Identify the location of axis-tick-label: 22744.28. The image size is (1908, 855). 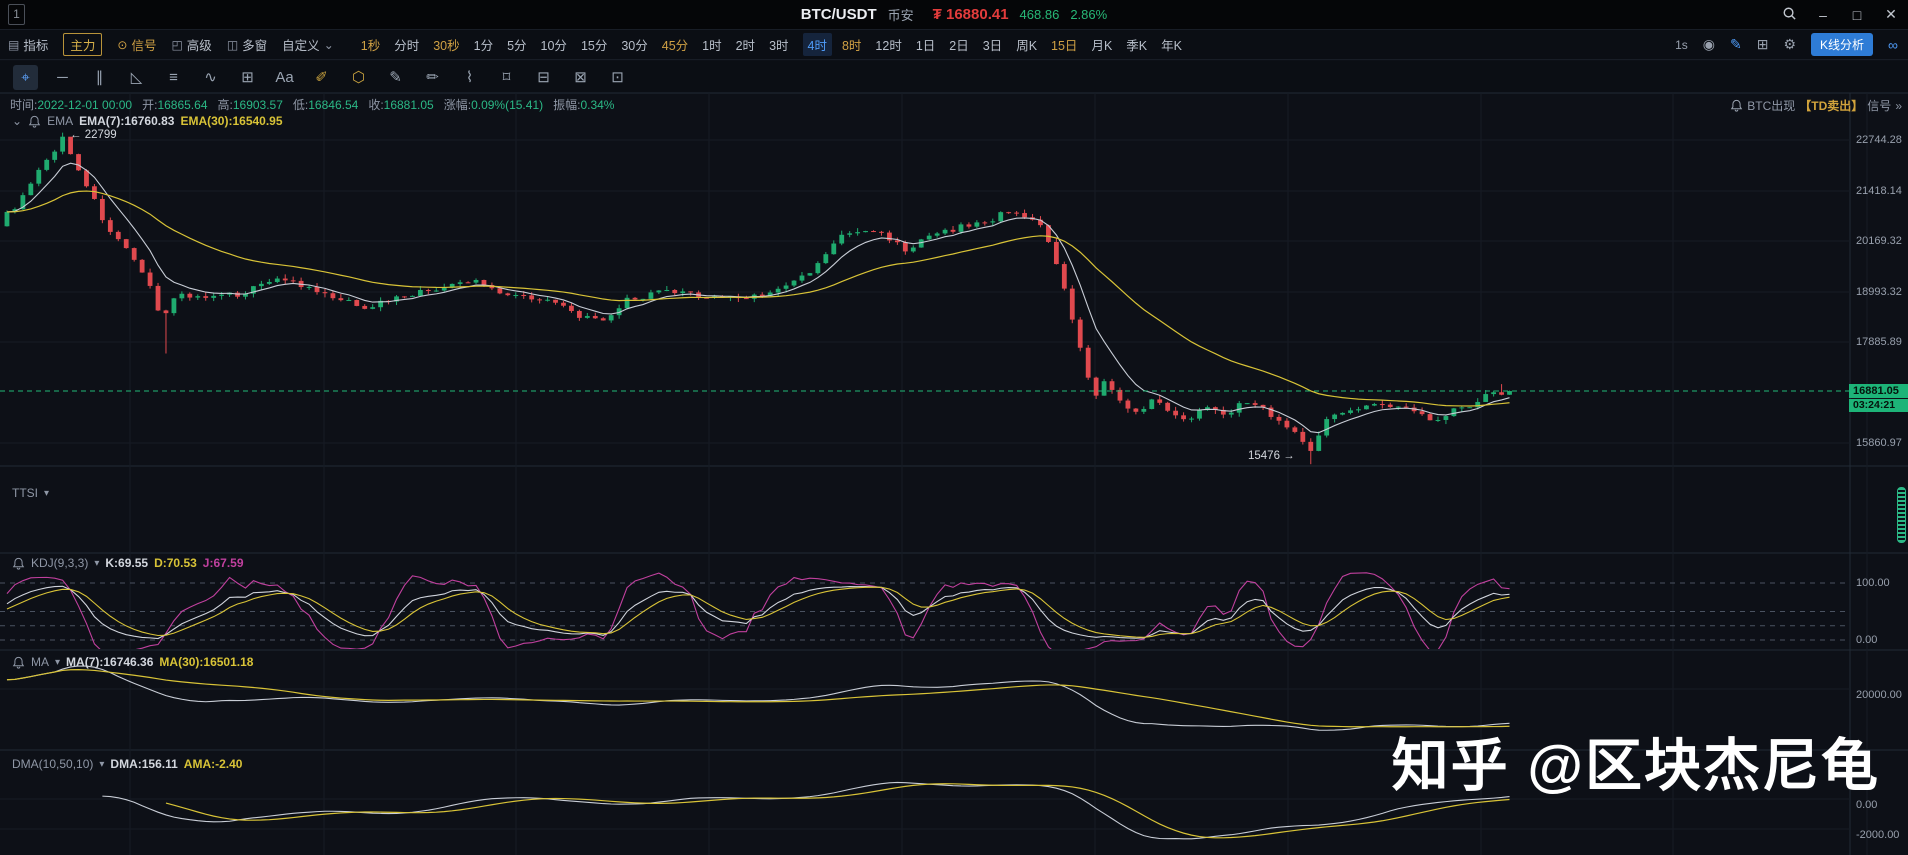
(1879, 140).